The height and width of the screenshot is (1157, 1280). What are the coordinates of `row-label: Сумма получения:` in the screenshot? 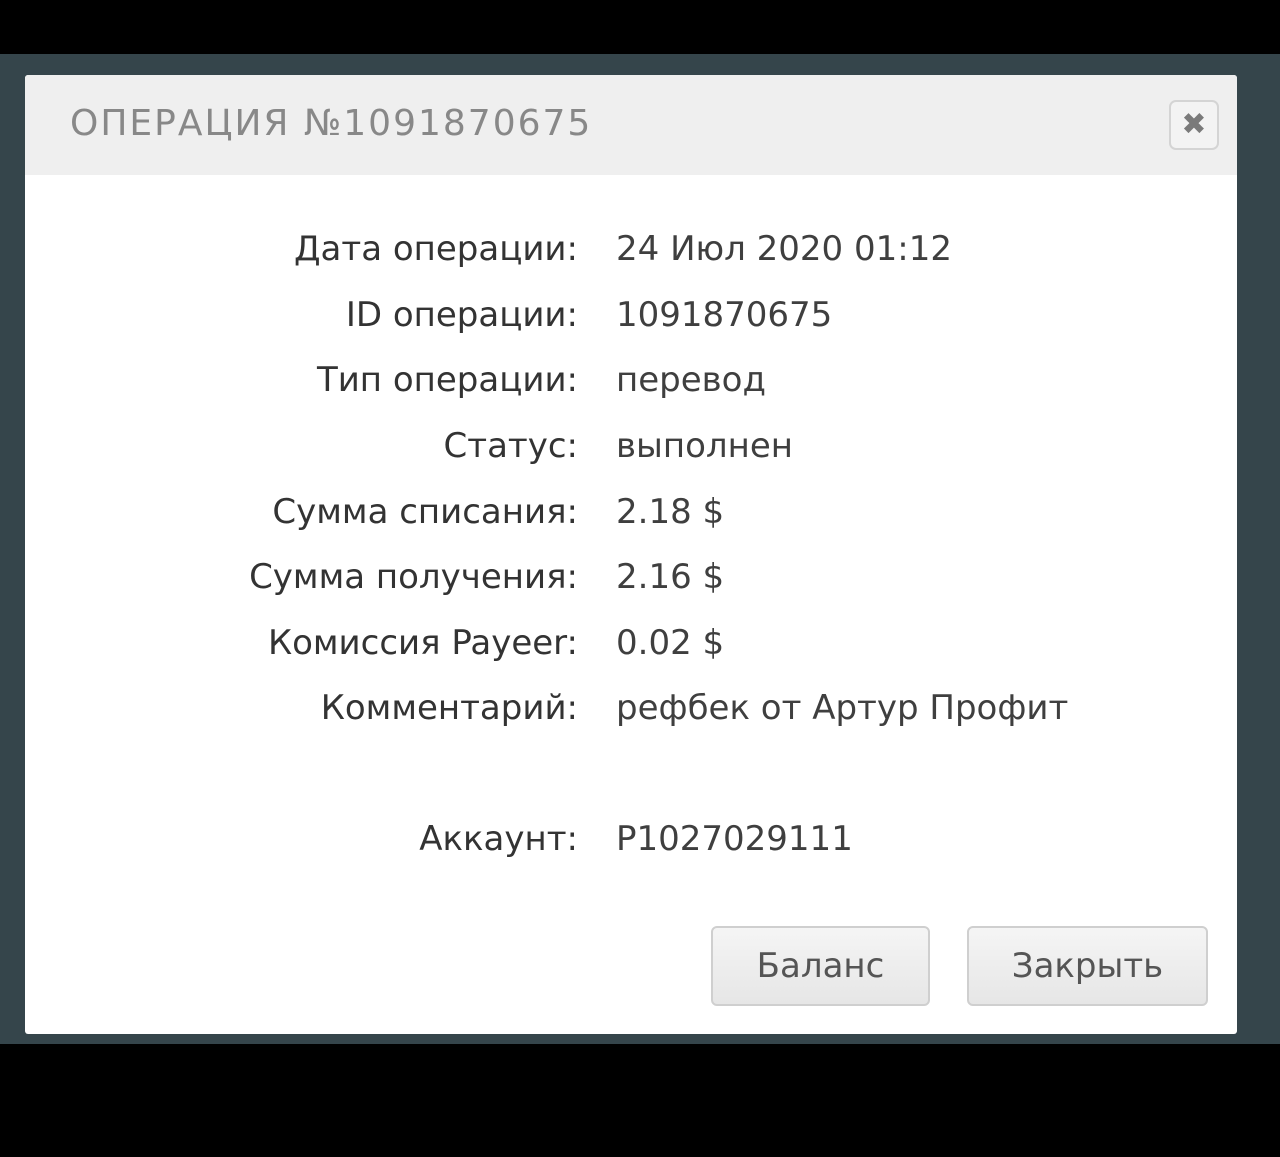 It's located at (413, 577).